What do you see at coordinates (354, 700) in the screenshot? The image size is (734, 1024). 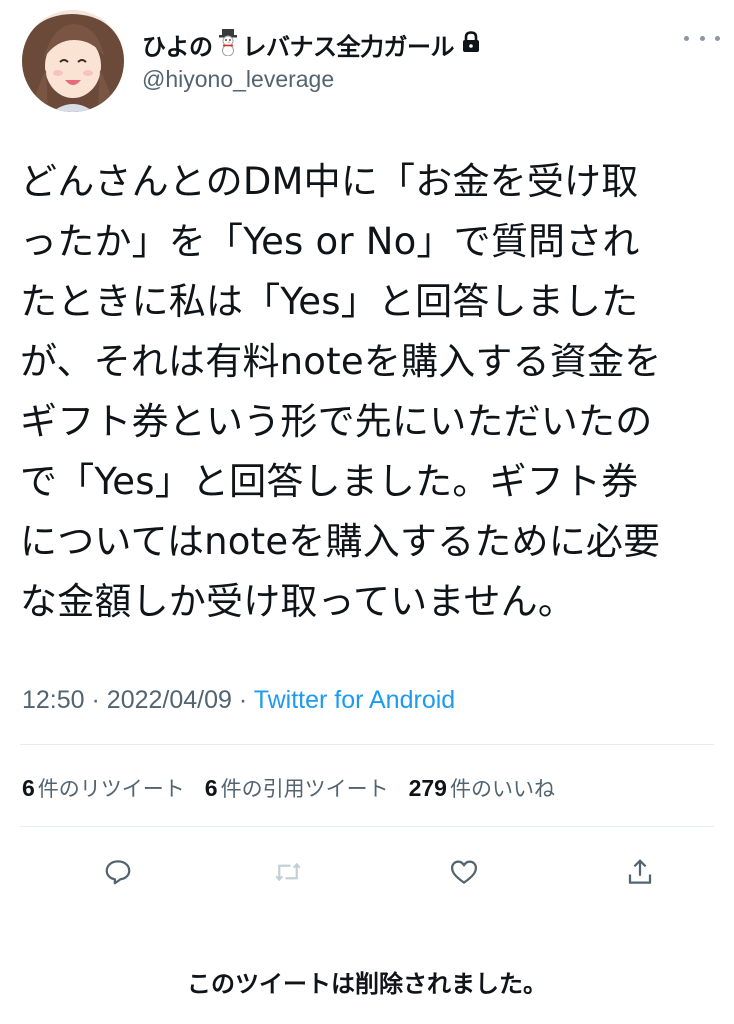 I see `tweet-source-link: Twitter for Android` at bounding box center [354, 700].